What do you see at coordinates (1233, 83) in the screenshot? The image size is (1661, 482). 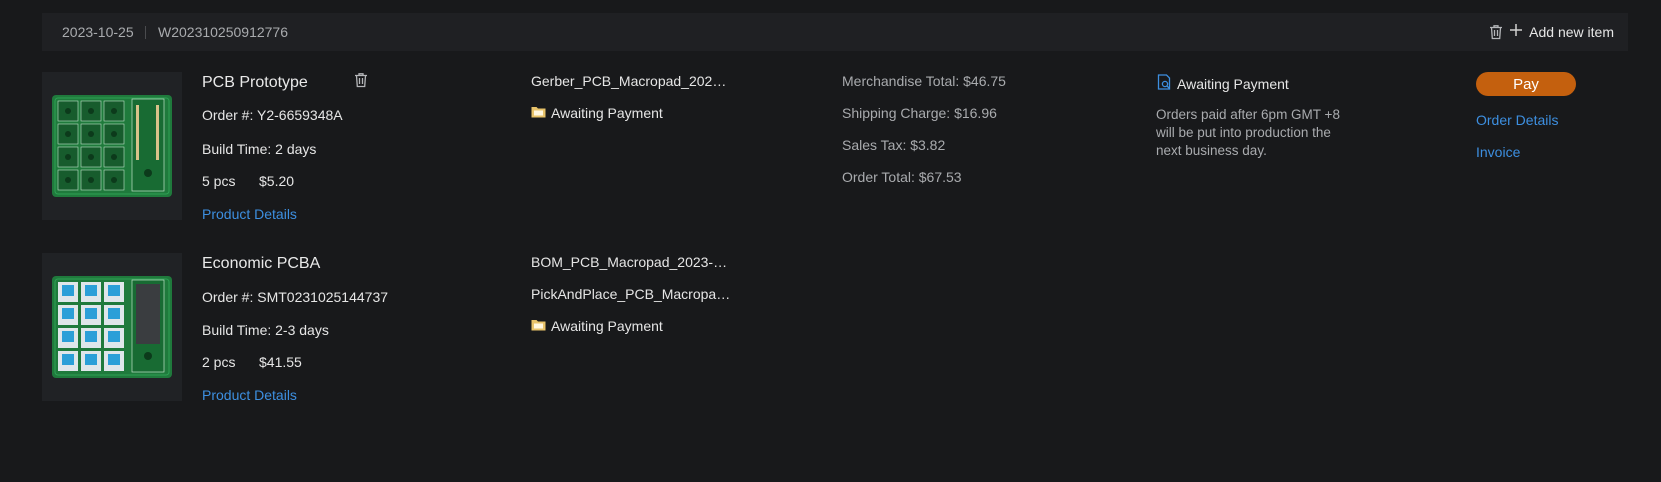 I see `payment-status-label: Awaiting Payment` at bounding box center [1233, 83].